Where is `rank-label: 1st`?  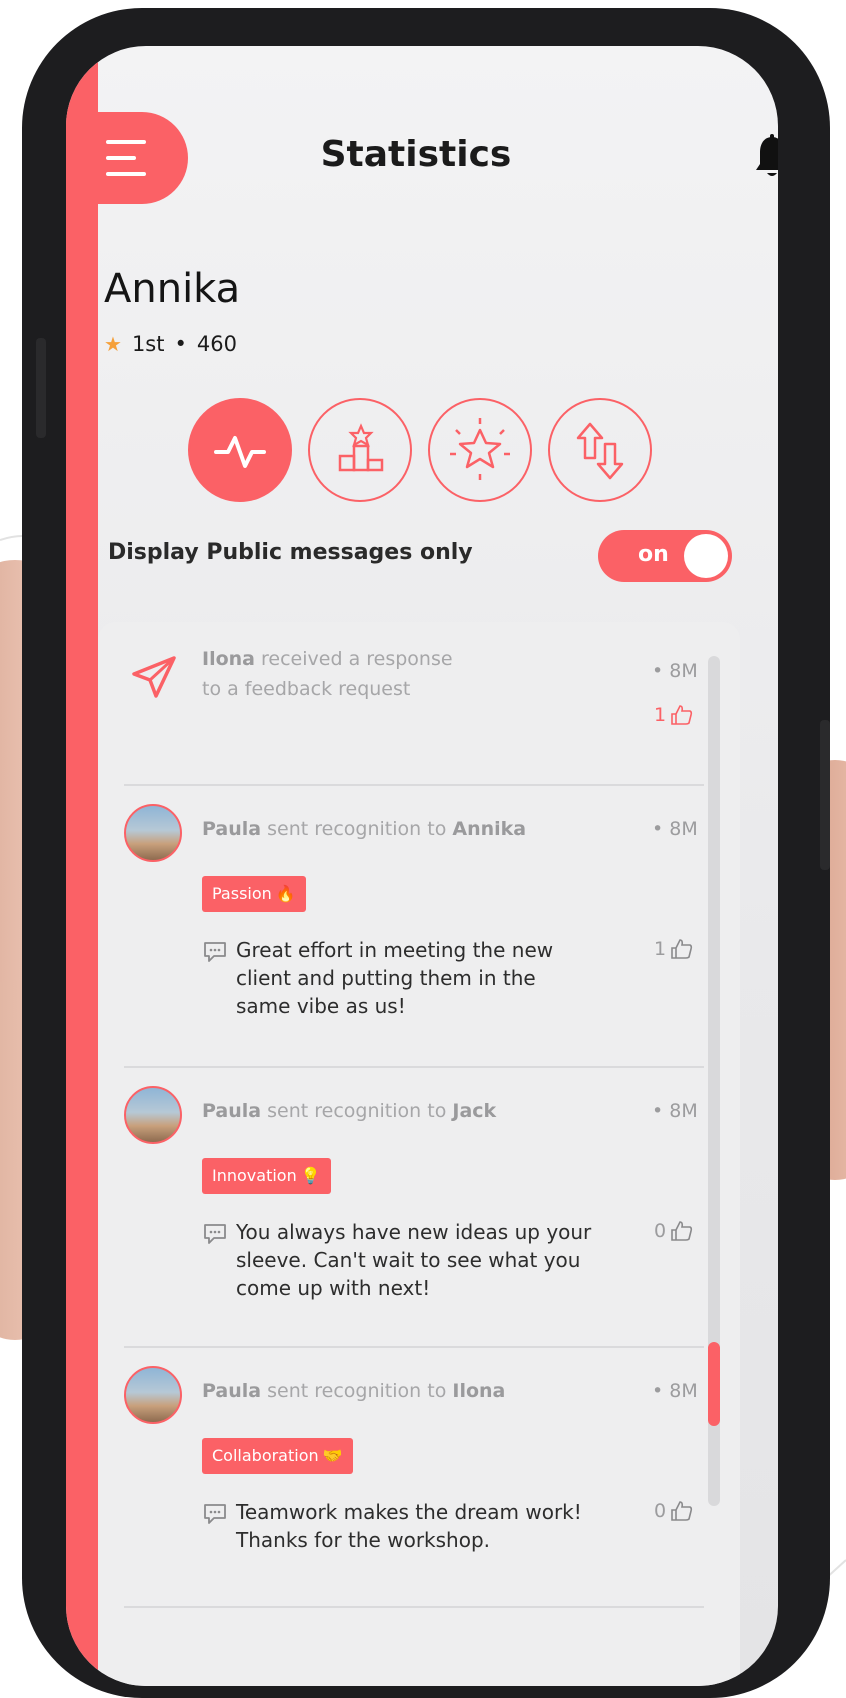 rank-label: 1st is located at coordinates (148, 344).